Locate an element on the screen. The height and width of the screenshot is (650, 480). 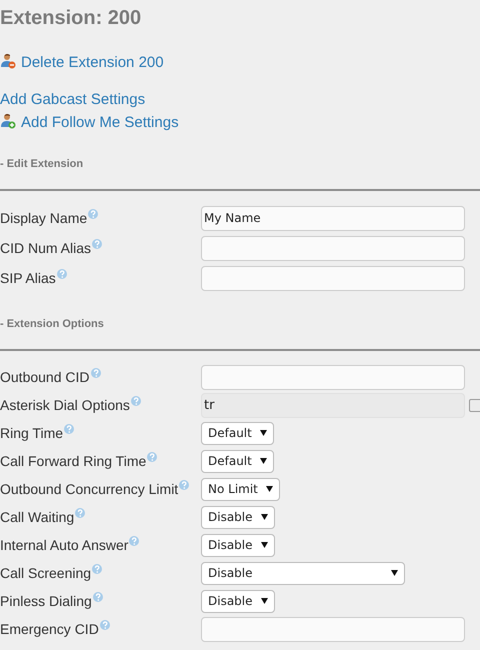
text-field: tr is located at coordinates (333, 405).